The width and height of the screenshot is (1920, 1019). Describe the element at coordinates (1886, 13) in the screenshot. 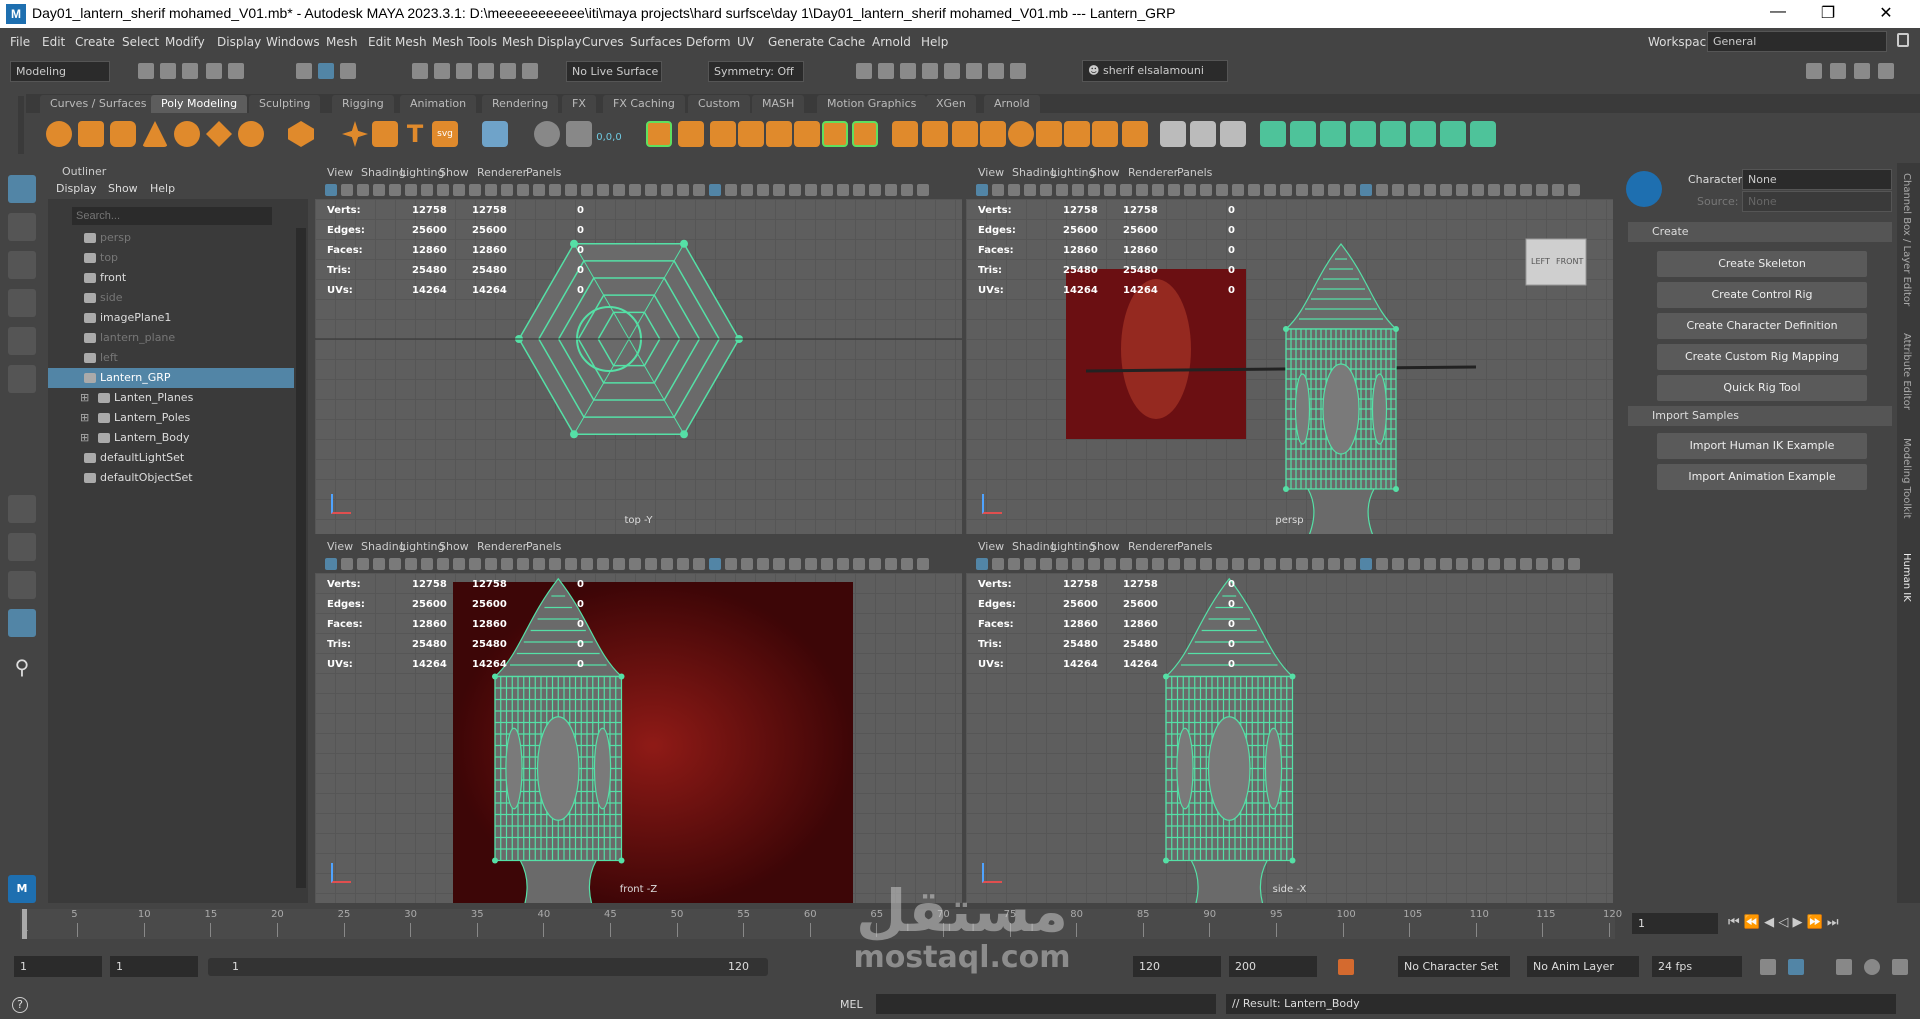

I see `close-icon: ✕` at that location.